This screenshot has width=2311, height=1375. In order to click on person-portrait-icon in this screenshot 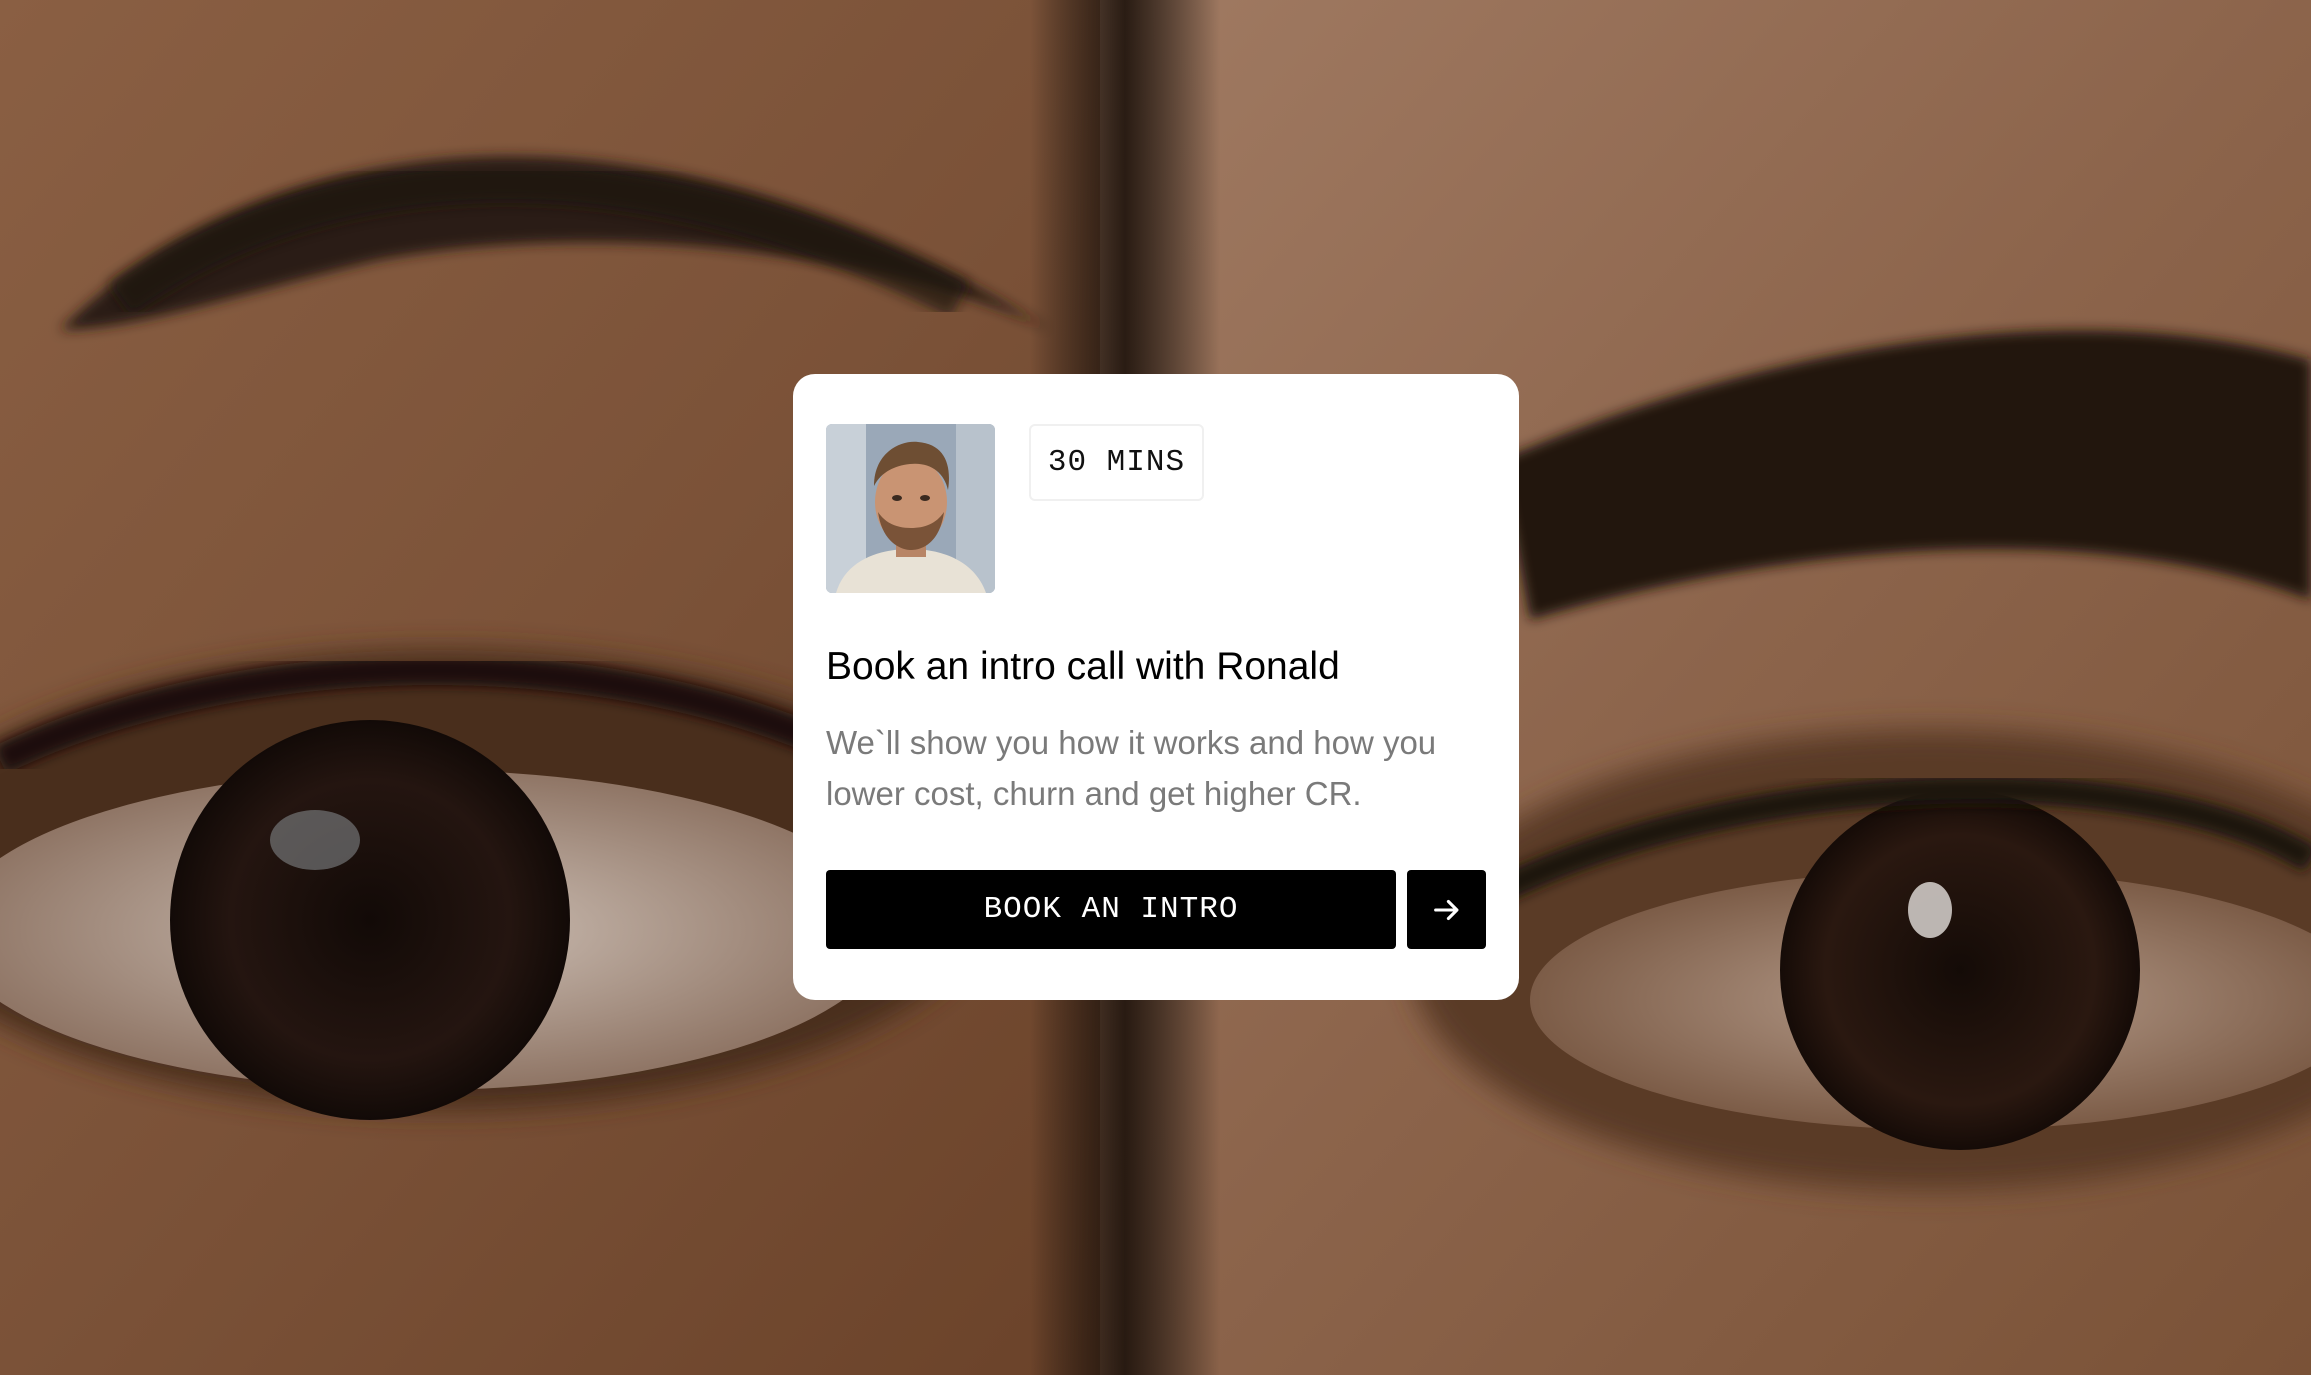, I will do `click(910, 508)`.